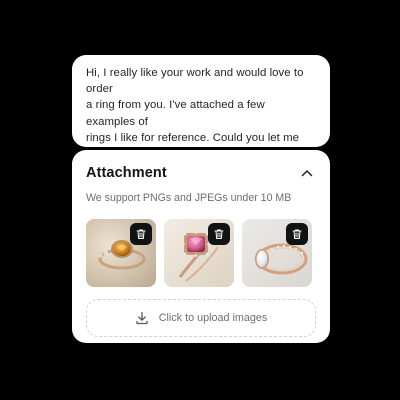  I want to click on collapse-button, so click(307, 173).